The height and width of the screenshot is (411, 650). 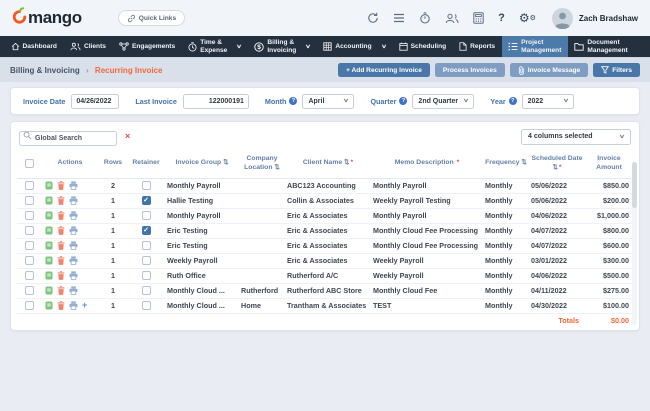 I want to click on quick-links-button: Quick Links, so click(x=151, y=18).